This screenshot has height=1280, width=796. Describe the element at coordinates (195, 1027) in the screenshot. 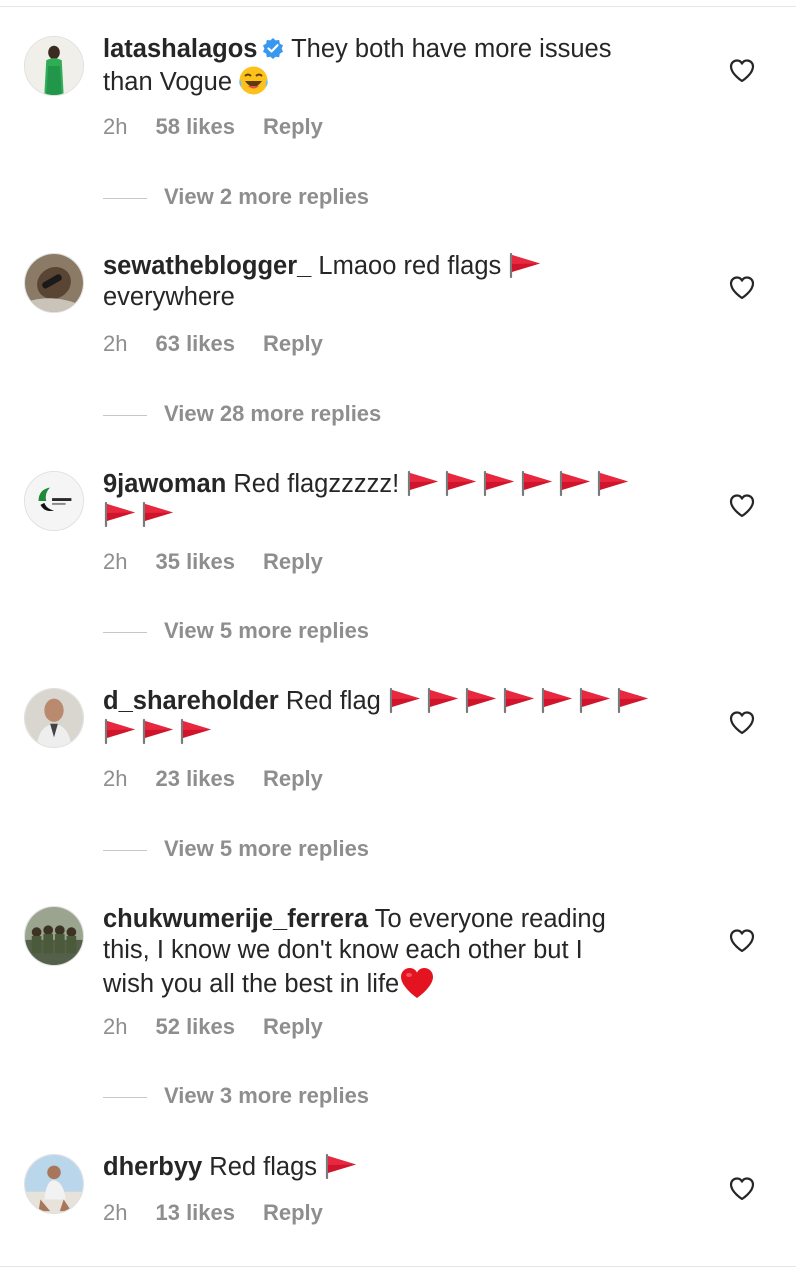

I see `likes-count: 52 likes` at that location.